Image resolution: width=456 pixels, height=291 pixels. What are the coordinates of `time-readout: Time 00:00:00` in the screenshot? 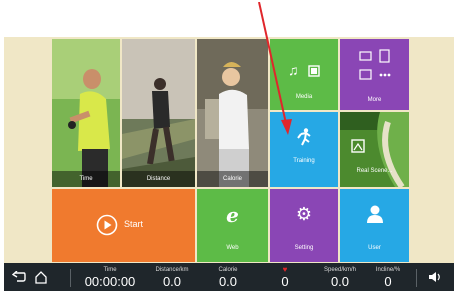 It's located at (110, 277).